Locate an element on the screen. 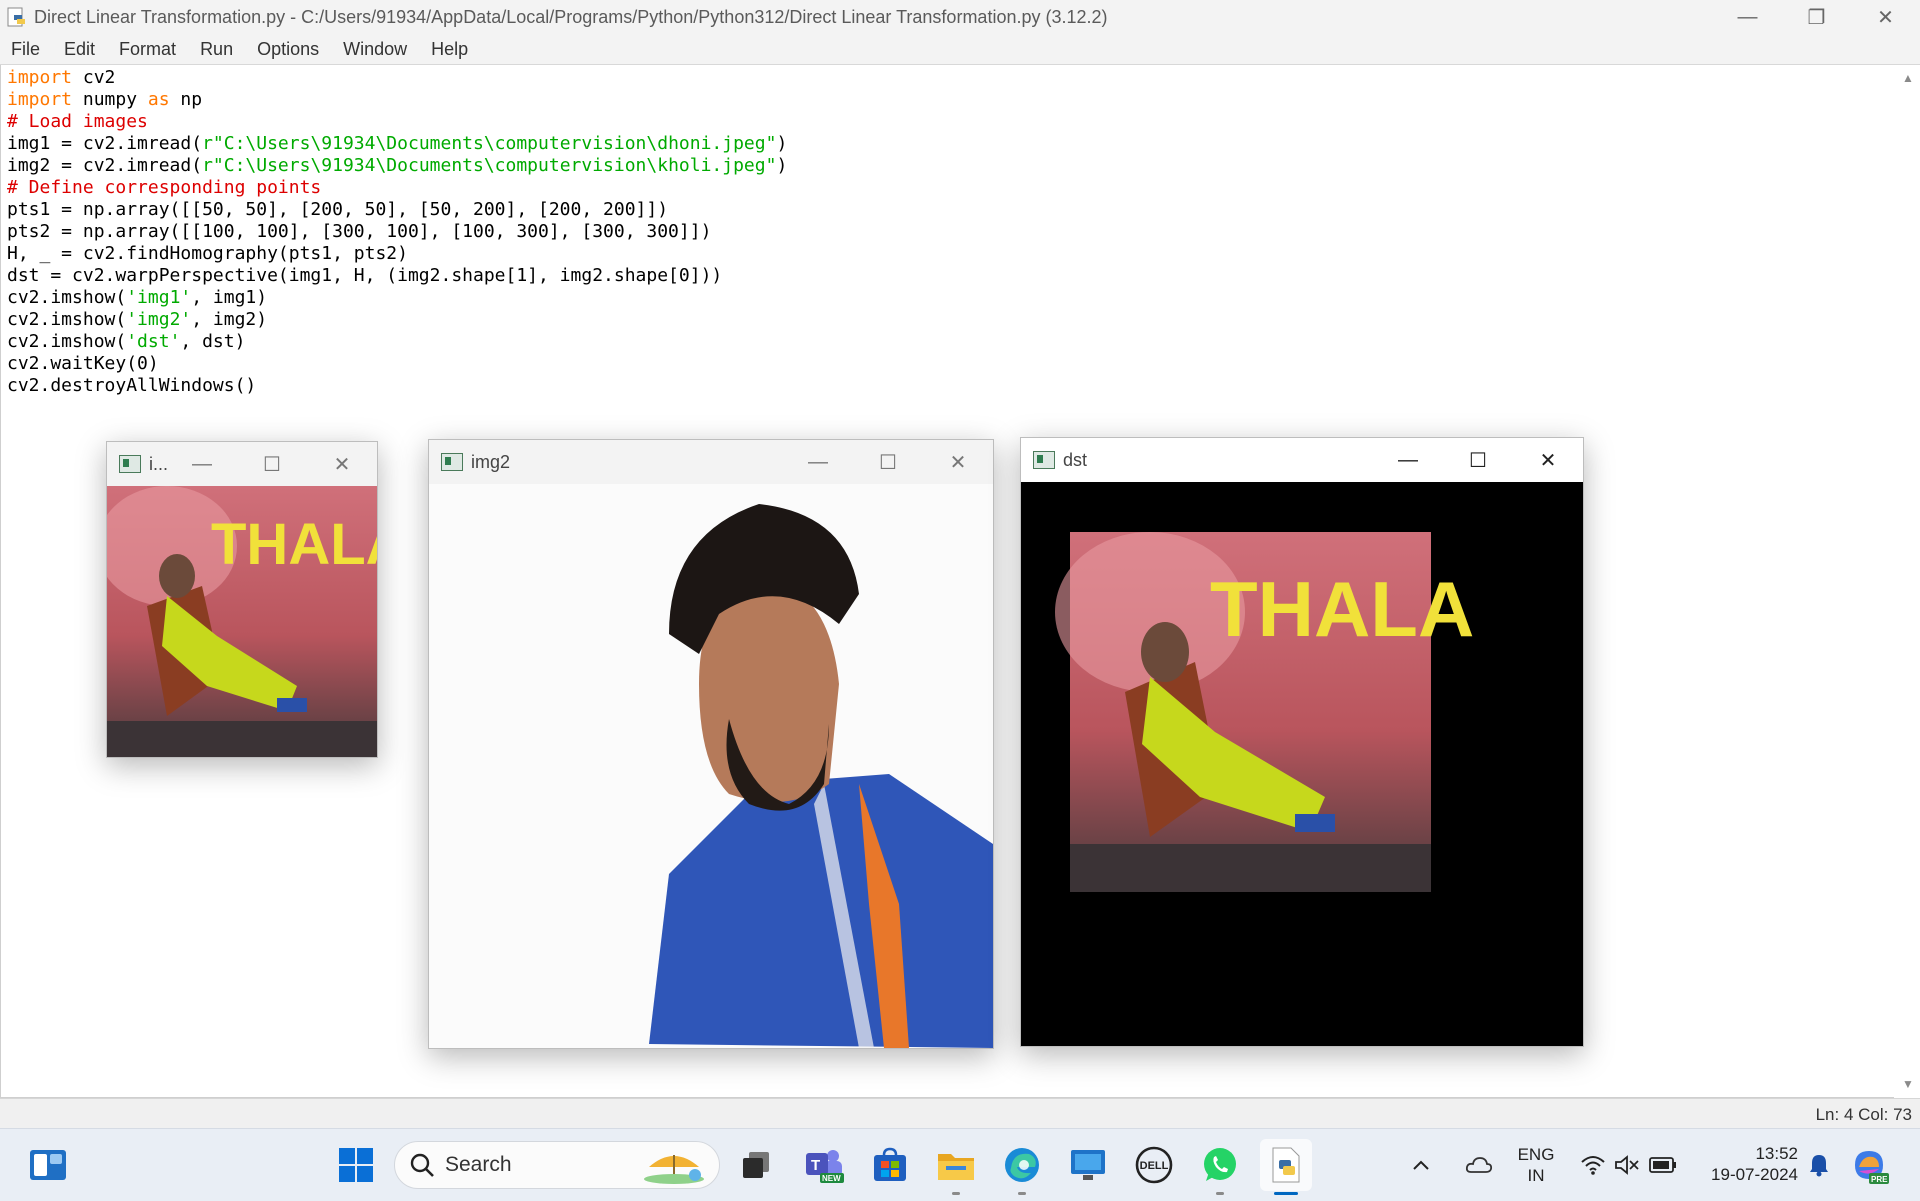 The image size is (1920, 1201). onedrive-button is located at coordinates (1479, 1165).